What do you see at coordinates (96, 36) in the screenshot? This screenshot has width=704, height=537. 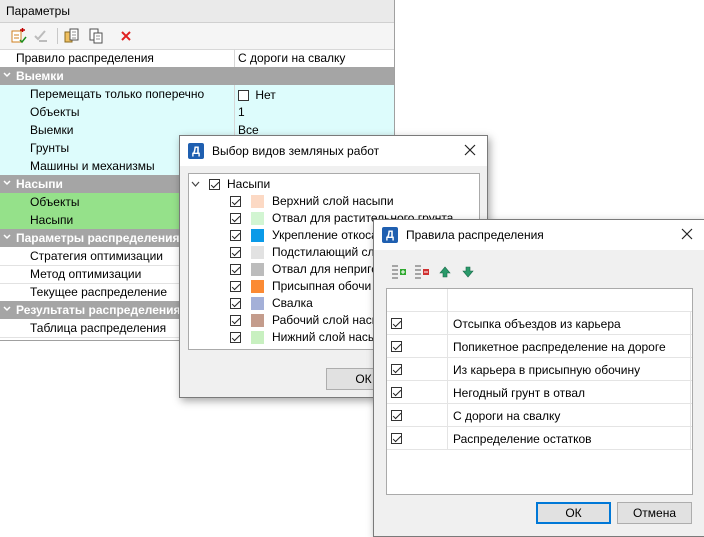 I see `paste-icon` at bounding box center [96, 36].